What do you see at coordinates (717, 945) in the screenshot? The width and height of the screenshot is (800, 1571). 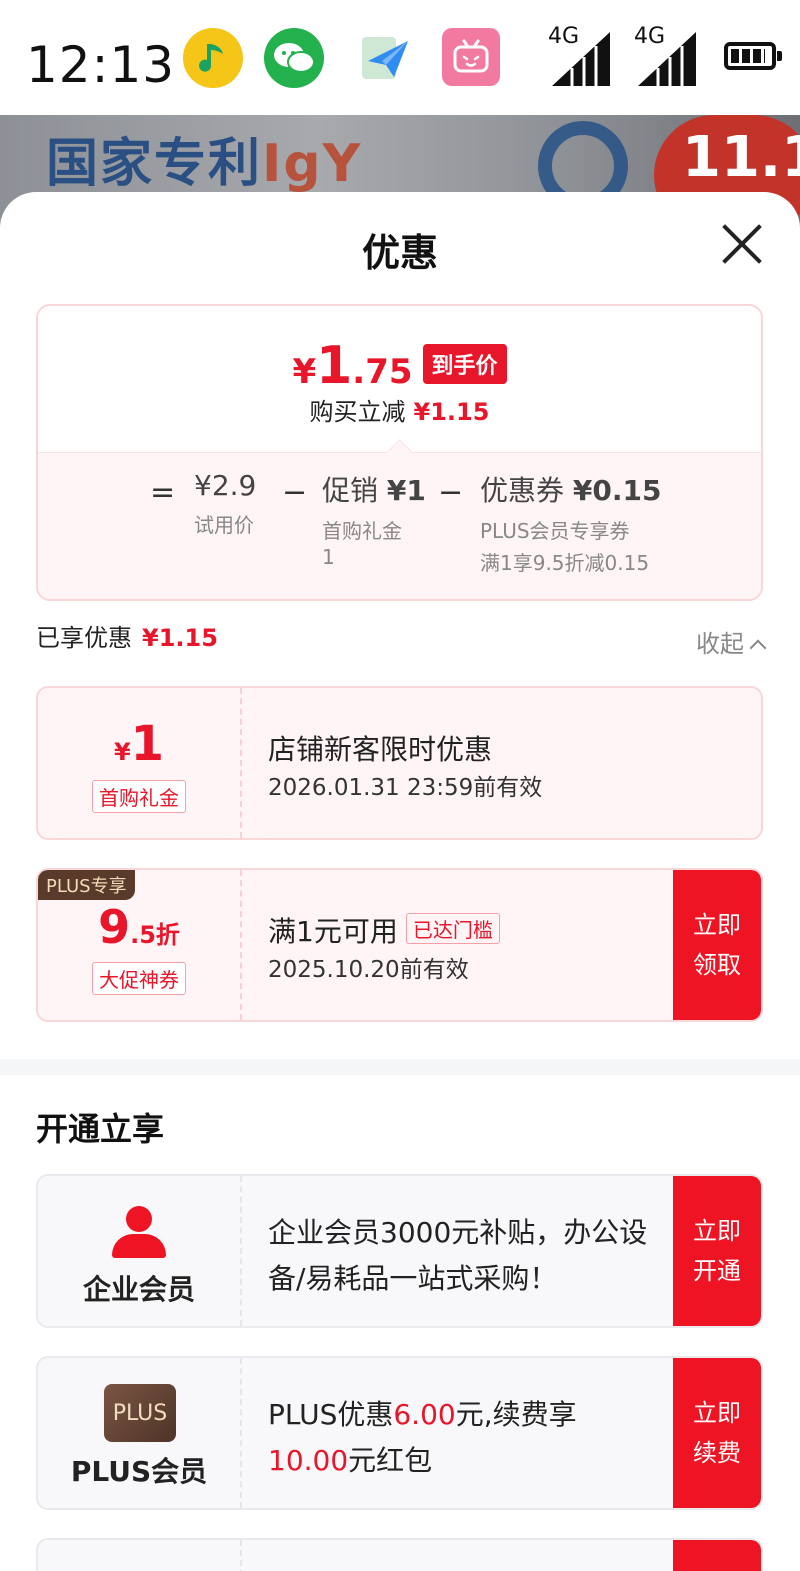 I see `claim-coupon-button: 立即 领取` at bounding box center [717, 945].